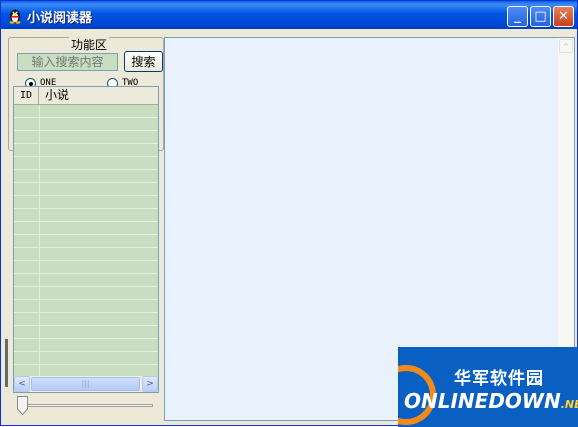 The image size is (578, 427). Describe the element at coordinates (22, 405) in the screenshot. I see `slider-thumb-icon` at that location.